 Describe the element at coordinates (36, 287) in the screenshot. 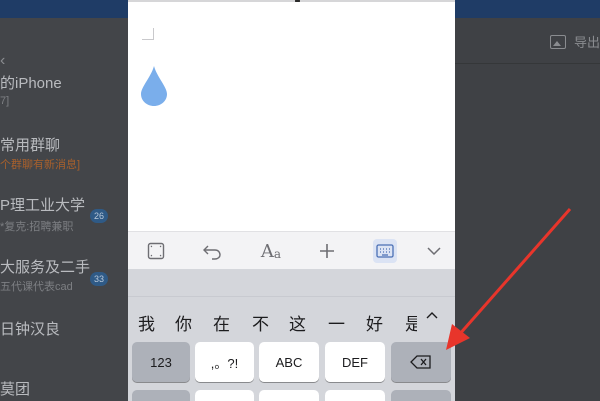

I see `chat-subtitle: 五代课代表cad` at that location.